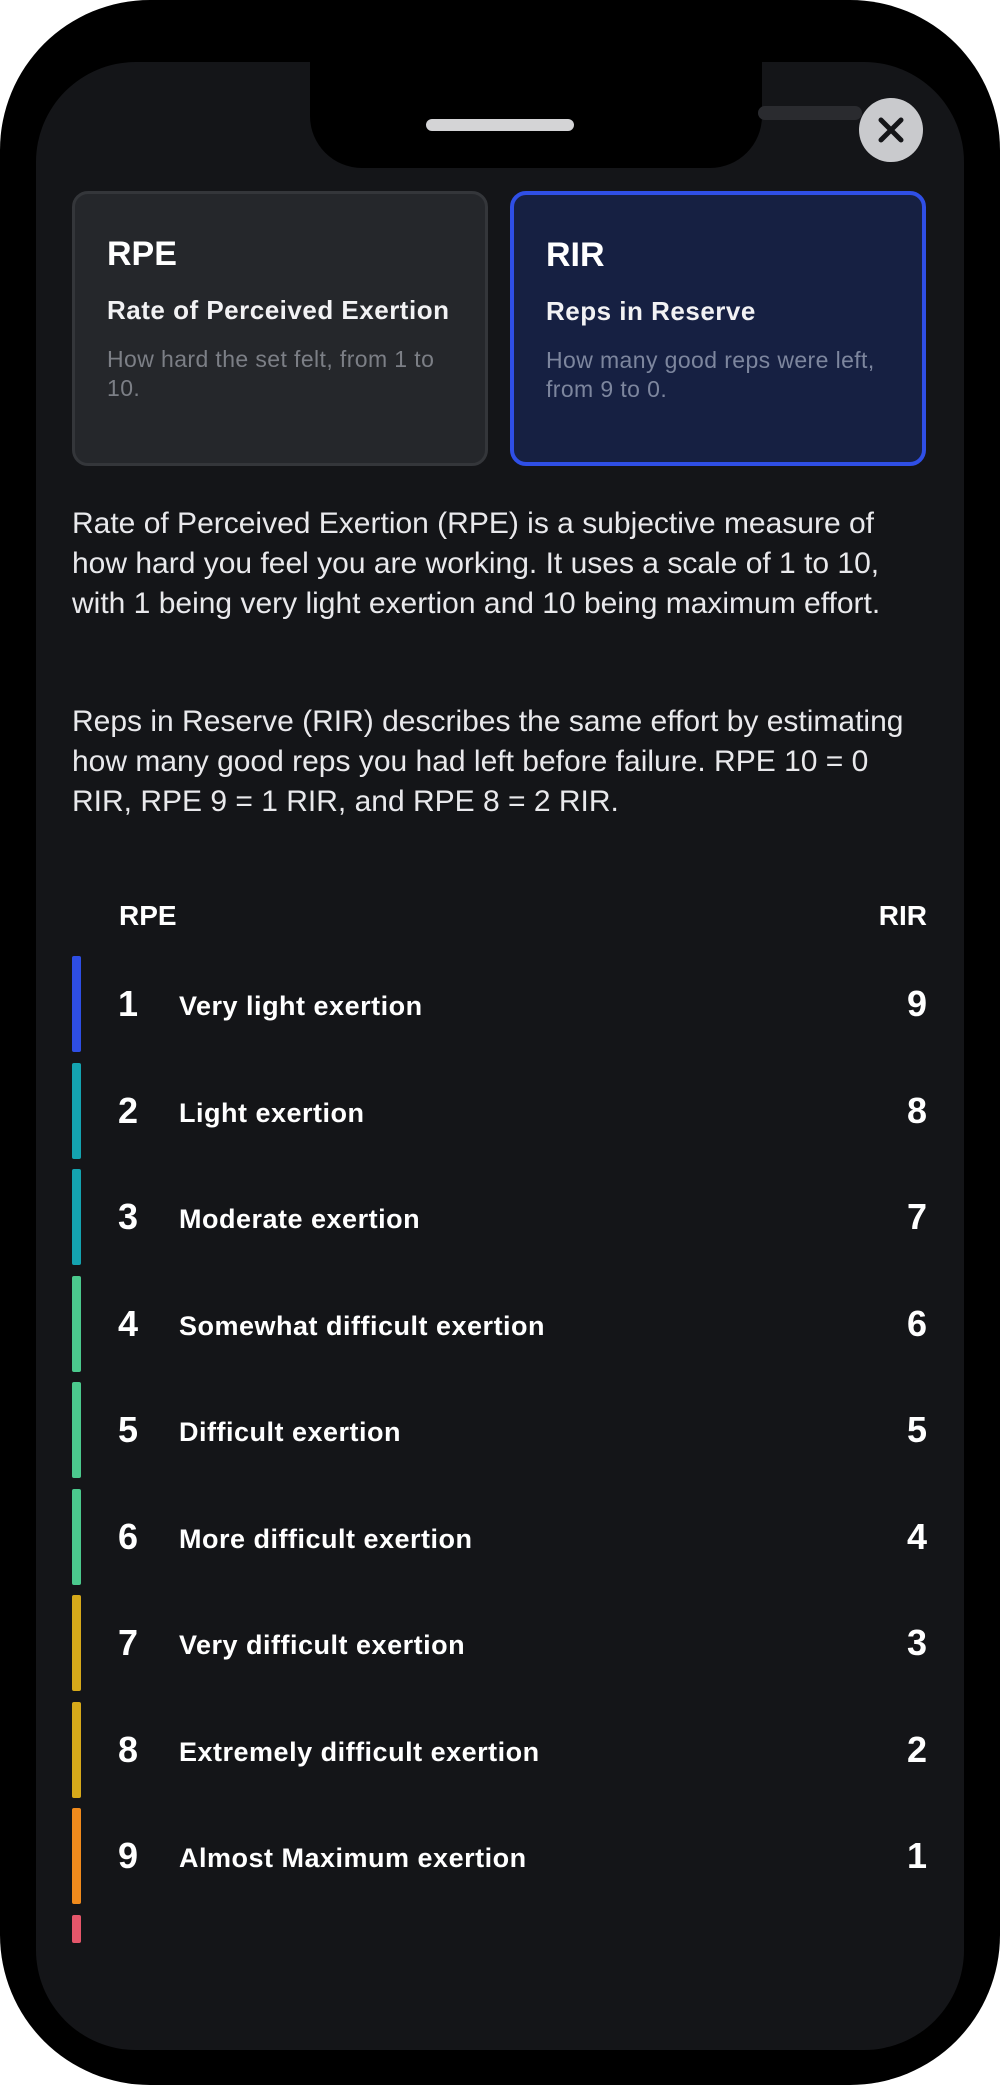  I want to click on rpe-value: 5, so click(128, 1429).